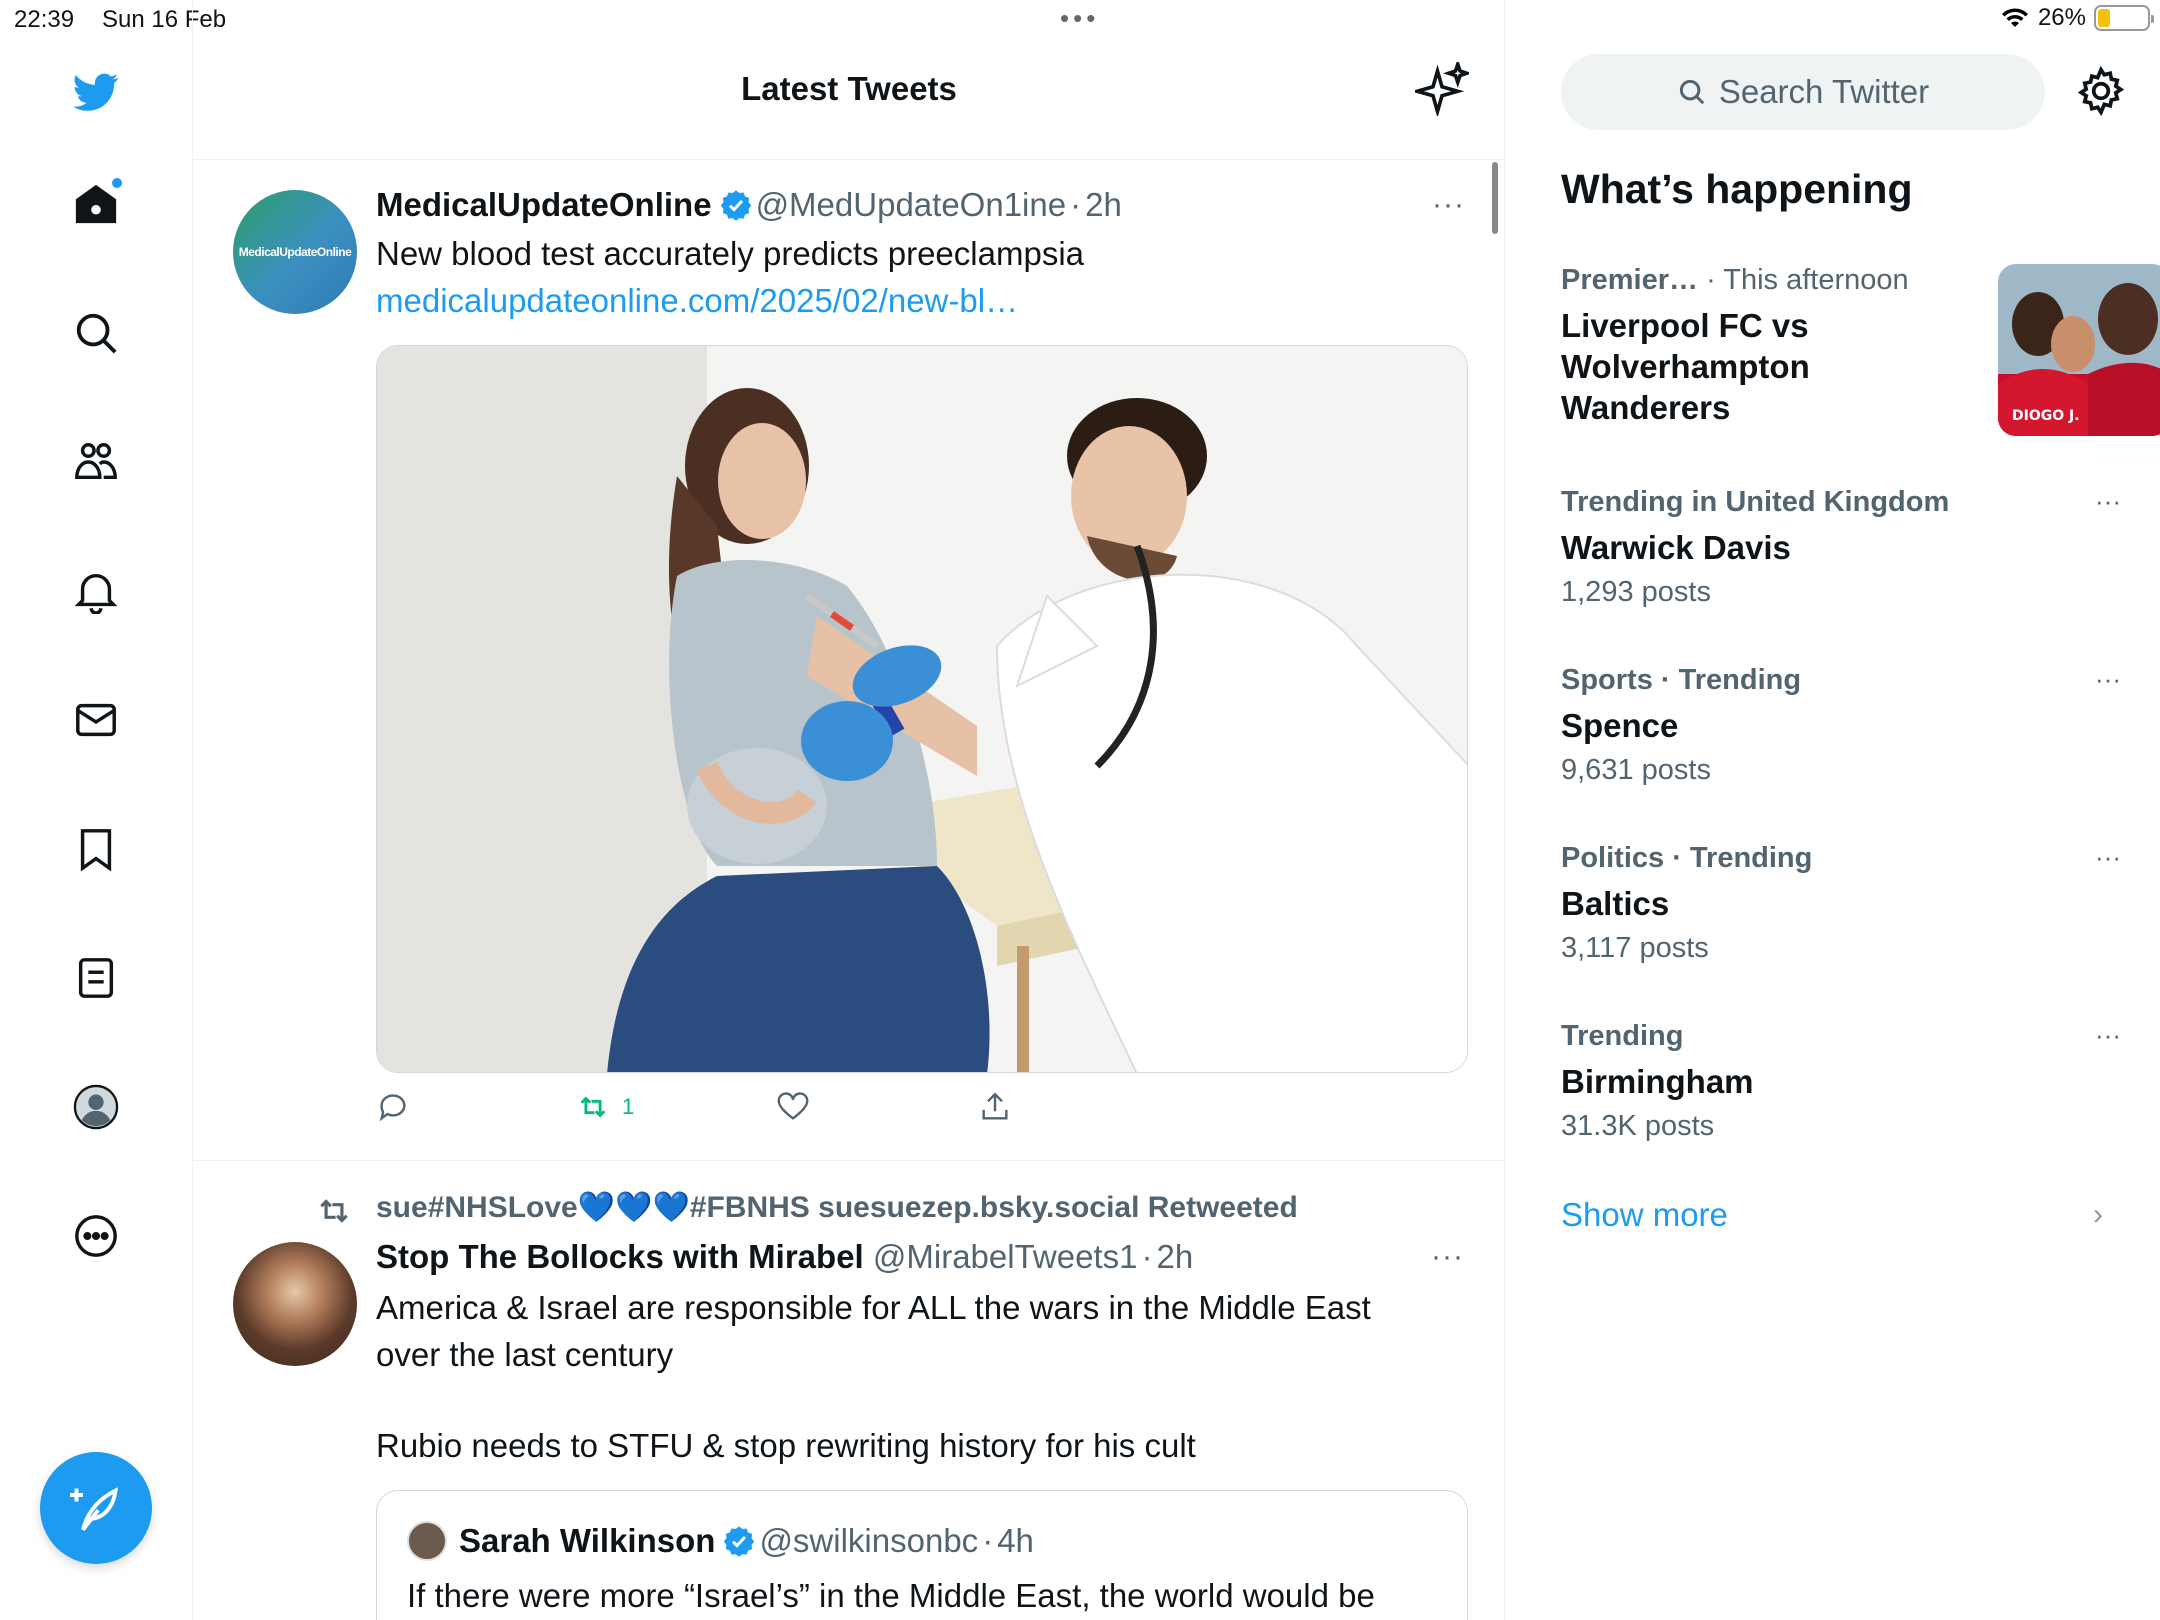 The width and height of the screenshot is (2160, 1620). I want to click on profile-avatar-icon, so click(96, 1107).